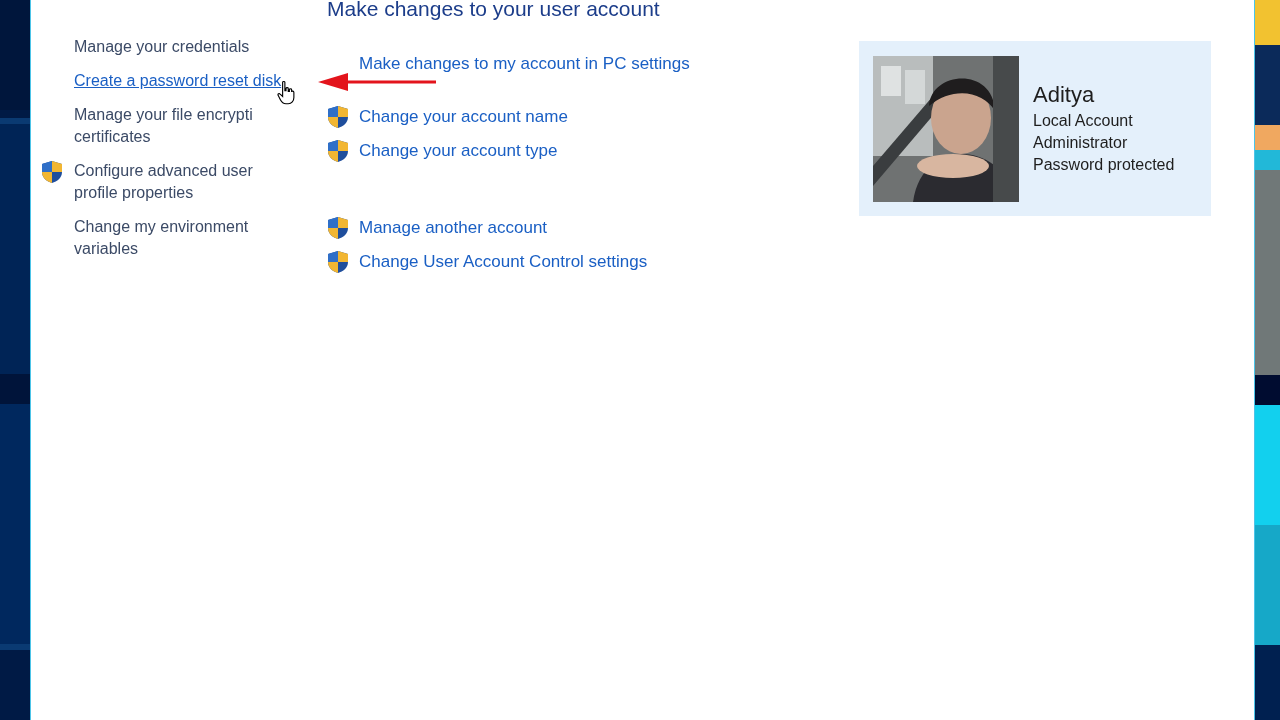  Describe the element at coordinates (1081, 142) in the screenshot. I see `account-detail: Administrator` at that location.